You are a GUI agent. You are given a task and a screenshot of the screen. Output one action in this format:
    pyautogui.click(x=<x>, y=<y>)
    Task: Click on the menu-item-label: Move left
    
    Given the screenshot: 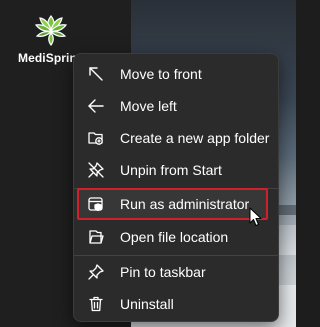 What is the action you would take?
    pyautogui.click(x=148, y=106)
    